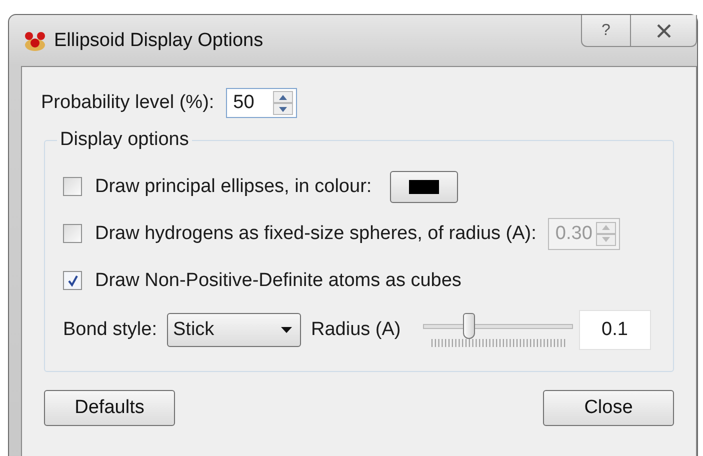 The width and height of the screenshot is (703, 456). I want to click on spin-down-button, so click(283, 109).